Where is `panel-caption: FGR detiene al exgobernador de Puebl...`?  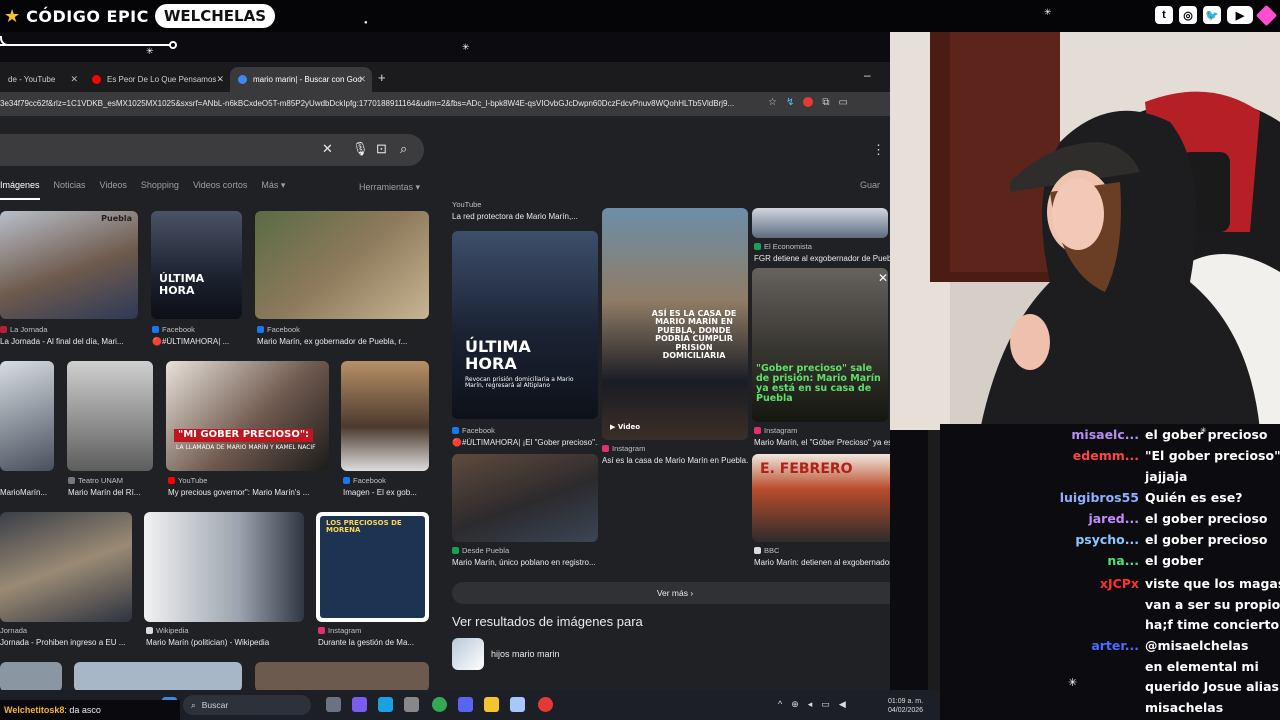 panel-caption: FGR detiene al exgobernador de Puebl... is located at coordinates (822, 258).